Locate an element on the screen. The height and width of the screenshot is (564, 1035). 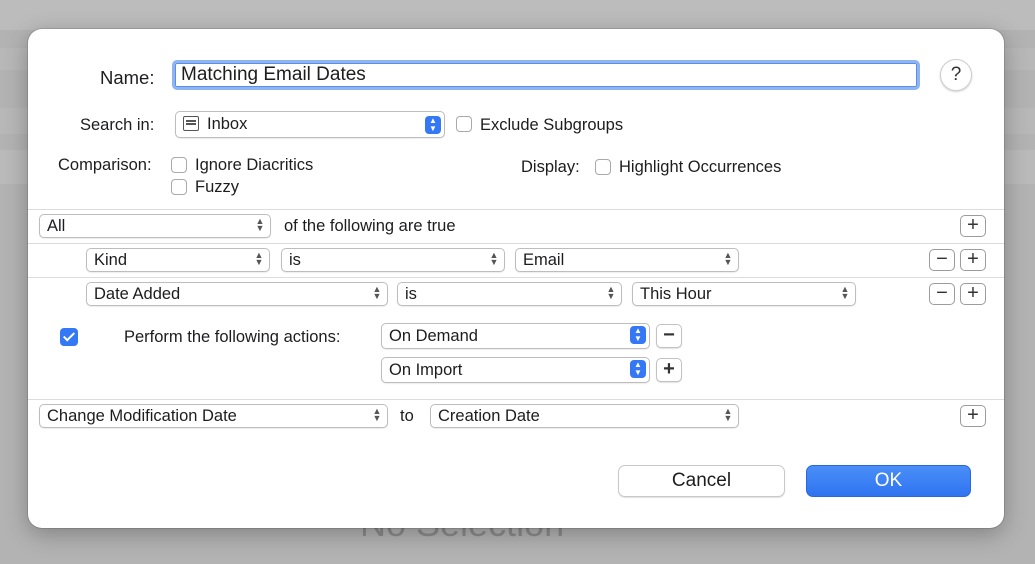
action-target-value: Creation Date is located at coordinates (489, 416).